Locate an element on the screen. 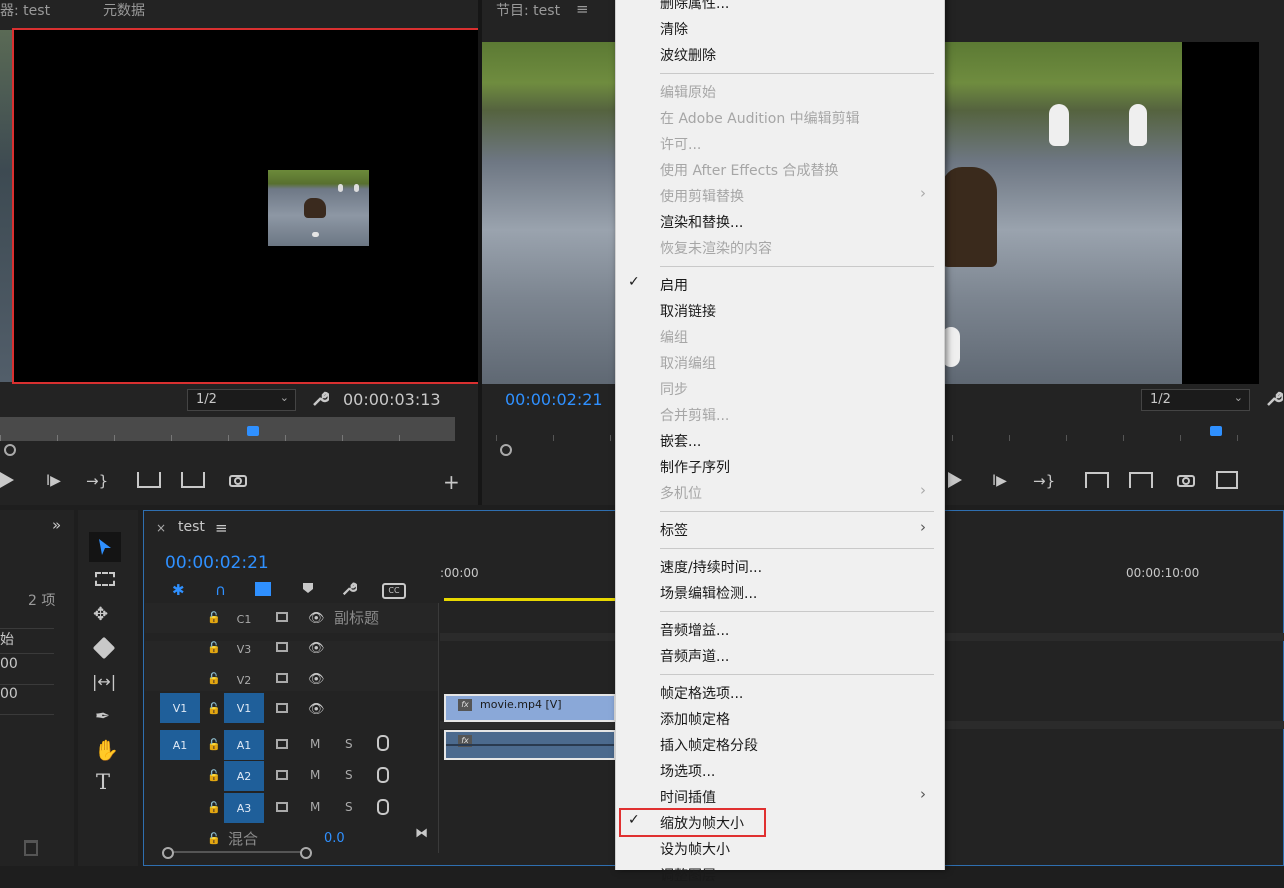  program-playhead-marker is located at coordinates (1216, 431).